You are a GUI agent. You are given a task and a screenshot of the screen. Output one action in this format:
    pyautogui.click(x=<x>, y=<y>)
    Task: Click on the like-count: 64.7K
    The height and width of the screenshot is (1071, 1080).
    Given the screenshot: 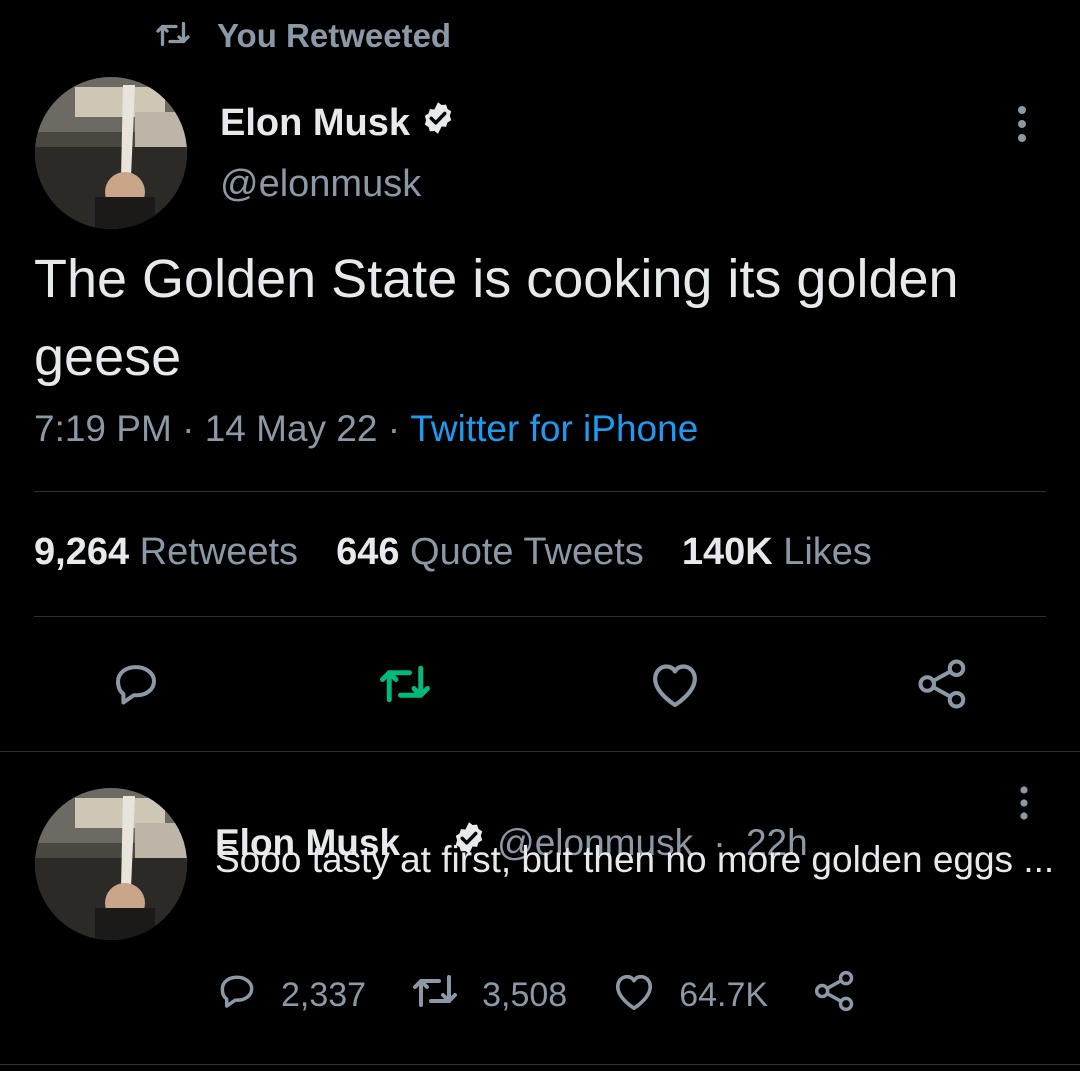 What is the action you would take?
    pyautogui.click(x=724, y=994)
    